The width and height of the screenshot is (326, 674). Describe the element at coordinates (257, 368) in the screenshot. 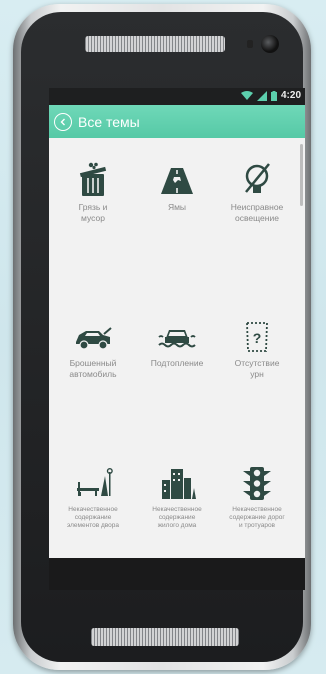

I see `category-label: Отсутствие урн` at that location.